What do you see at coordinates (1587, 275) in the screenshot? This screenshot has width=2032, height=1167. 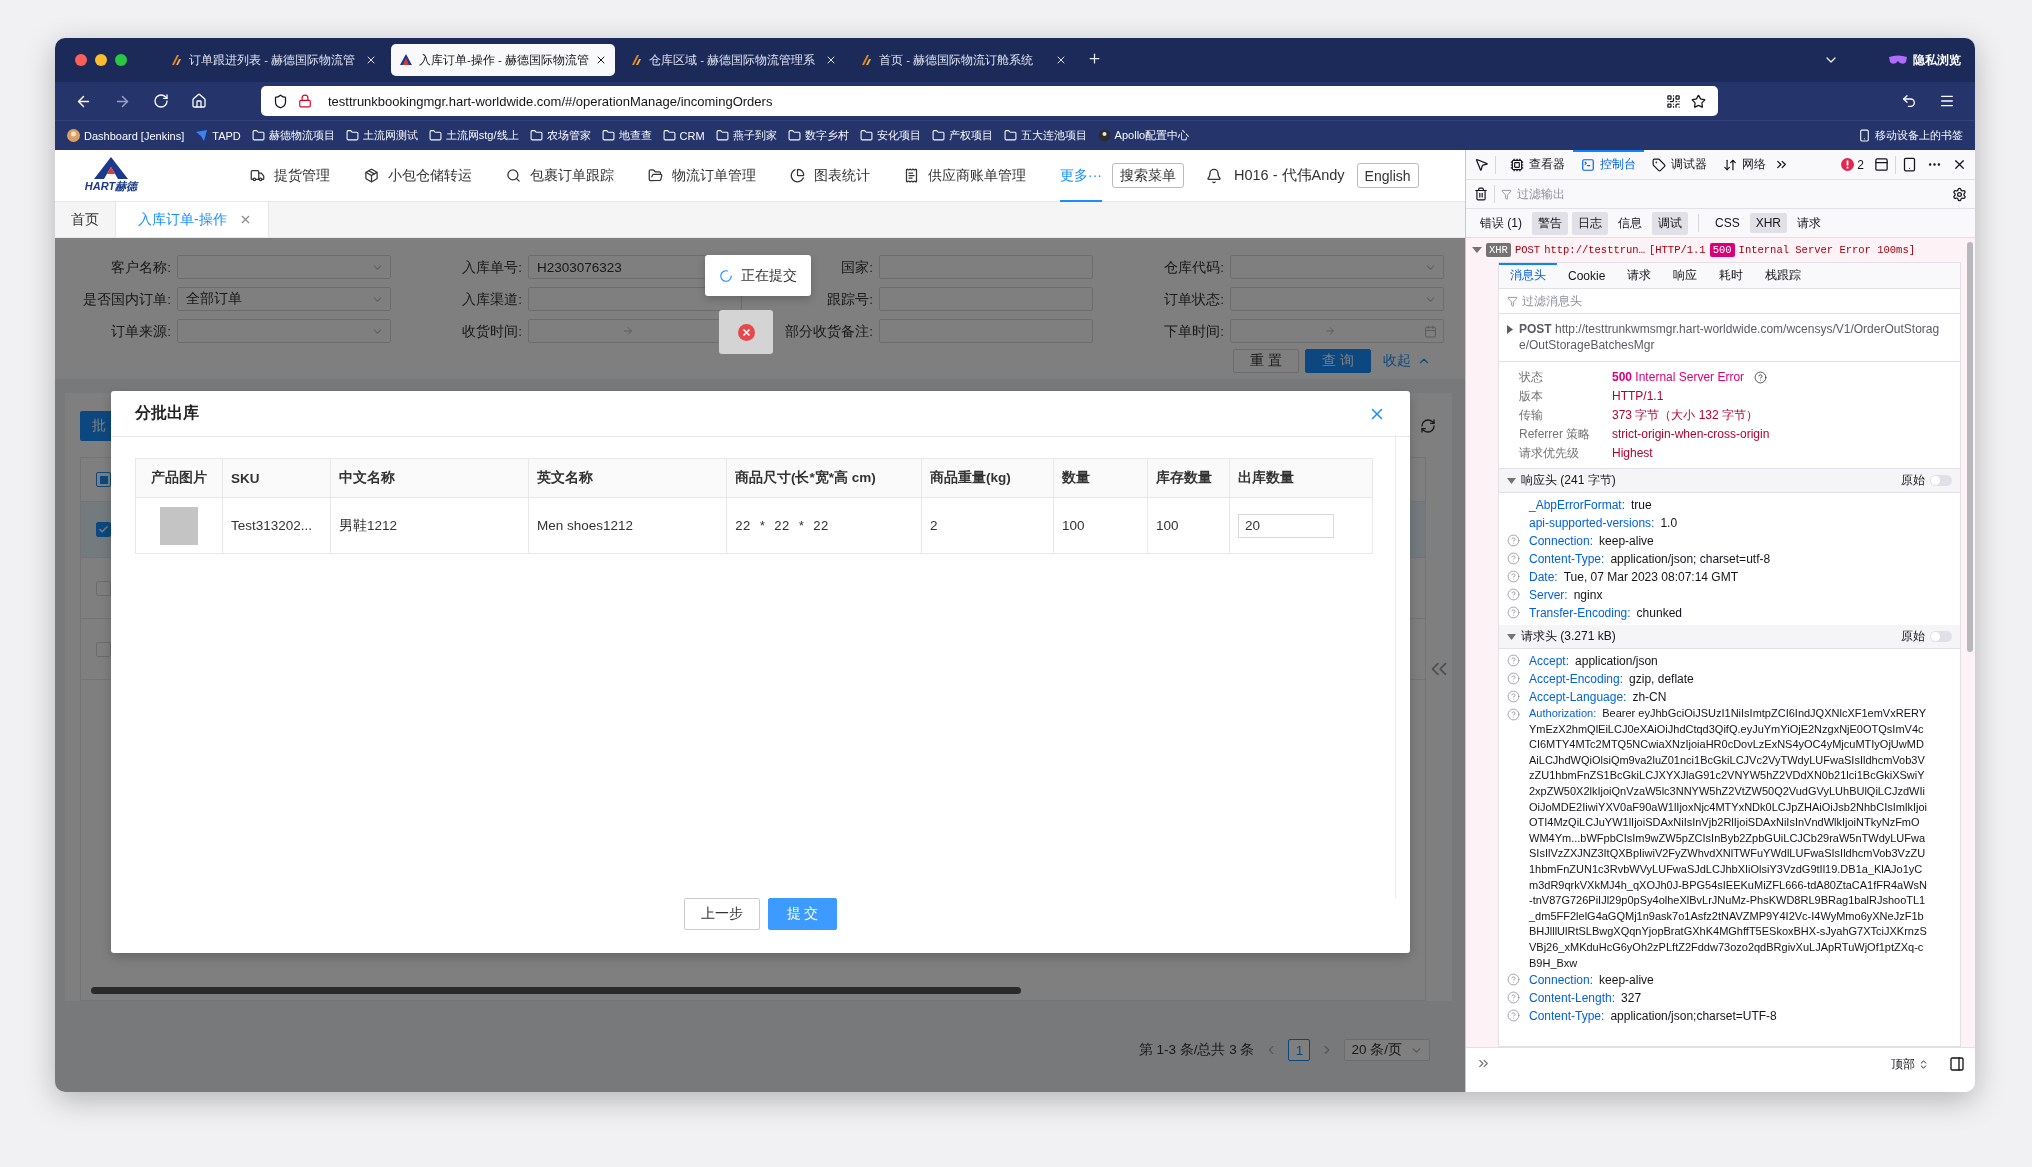 I see `detail-tab: Cookie` at bounding box center [1587, 275].